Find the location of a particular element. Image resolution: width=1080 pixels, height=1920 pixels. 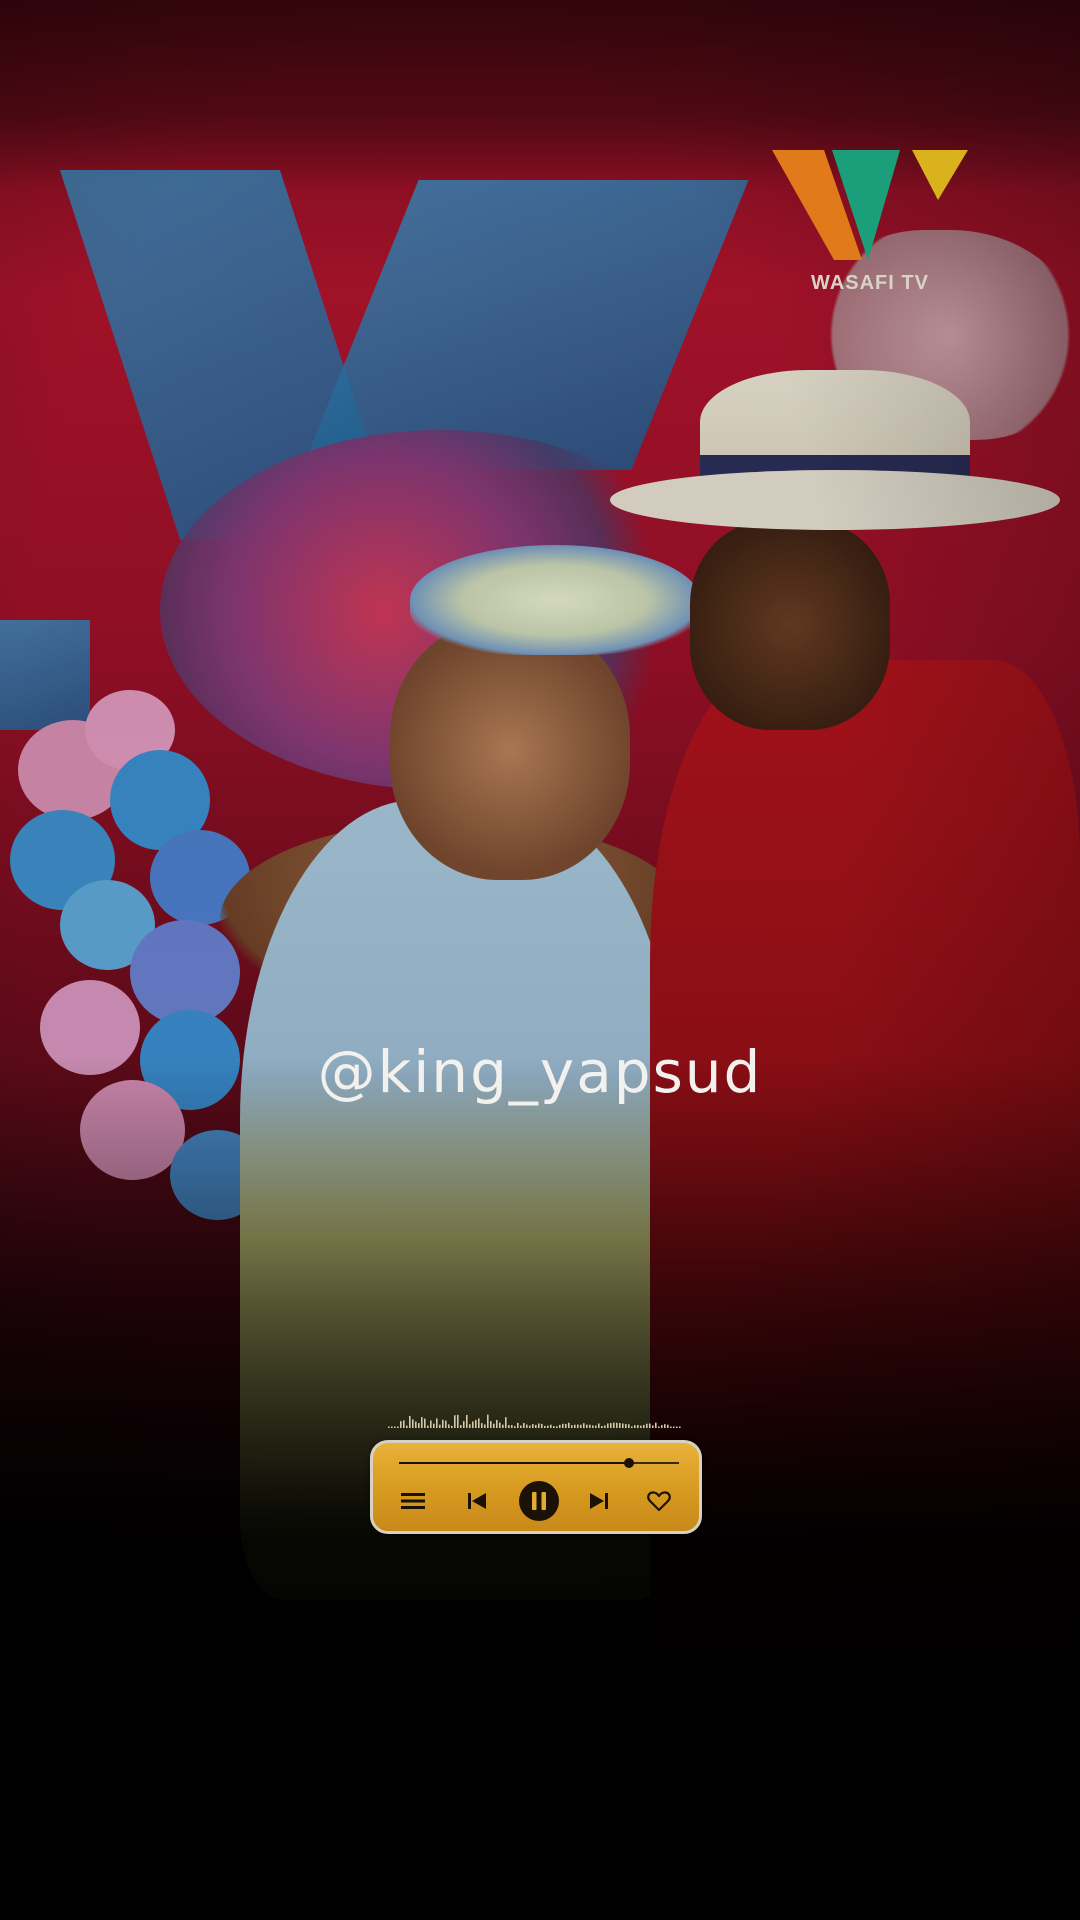

pause-icon is located at coordinates (539, 1501).